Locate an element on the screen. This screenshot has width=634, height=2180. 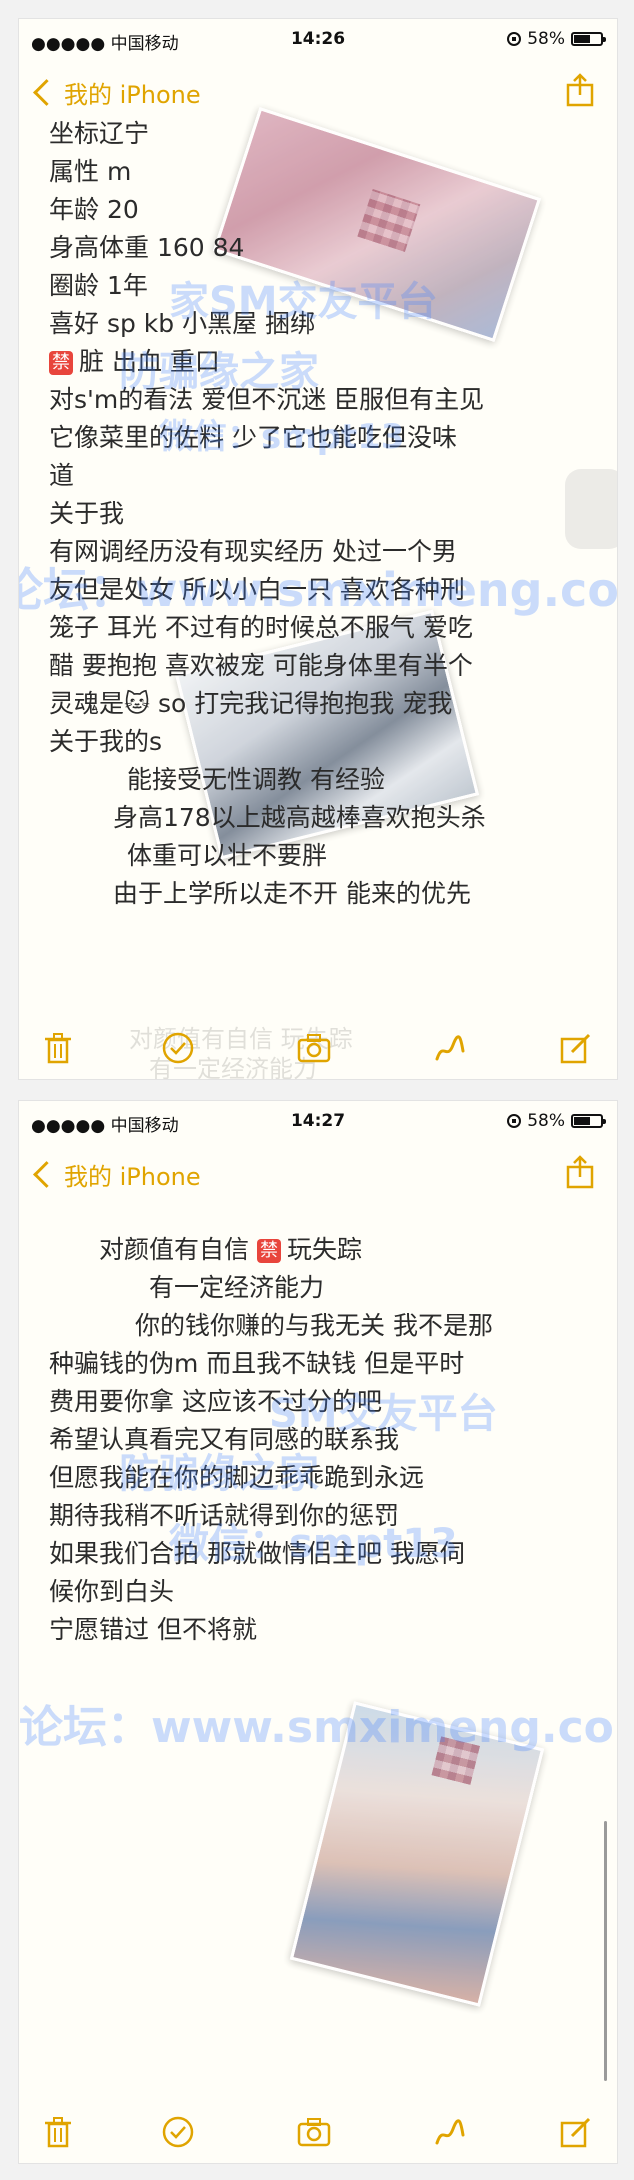
note-line: 醋 要抱抱 喜欢被宠 可能身体里有半个 is located at coordinates (261, 665).